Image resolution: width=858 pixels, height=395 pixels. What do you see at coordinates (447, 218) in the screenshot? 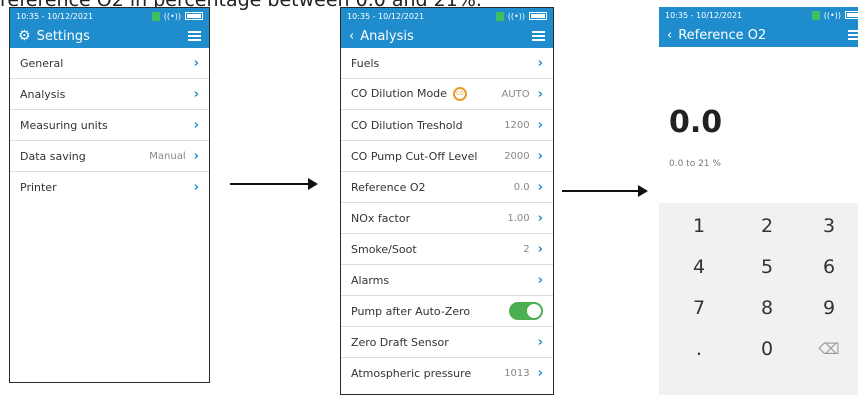
I see `analysis-item-nox-factor: NOx factor 1.00 ›` at bounding box center [447, 218].